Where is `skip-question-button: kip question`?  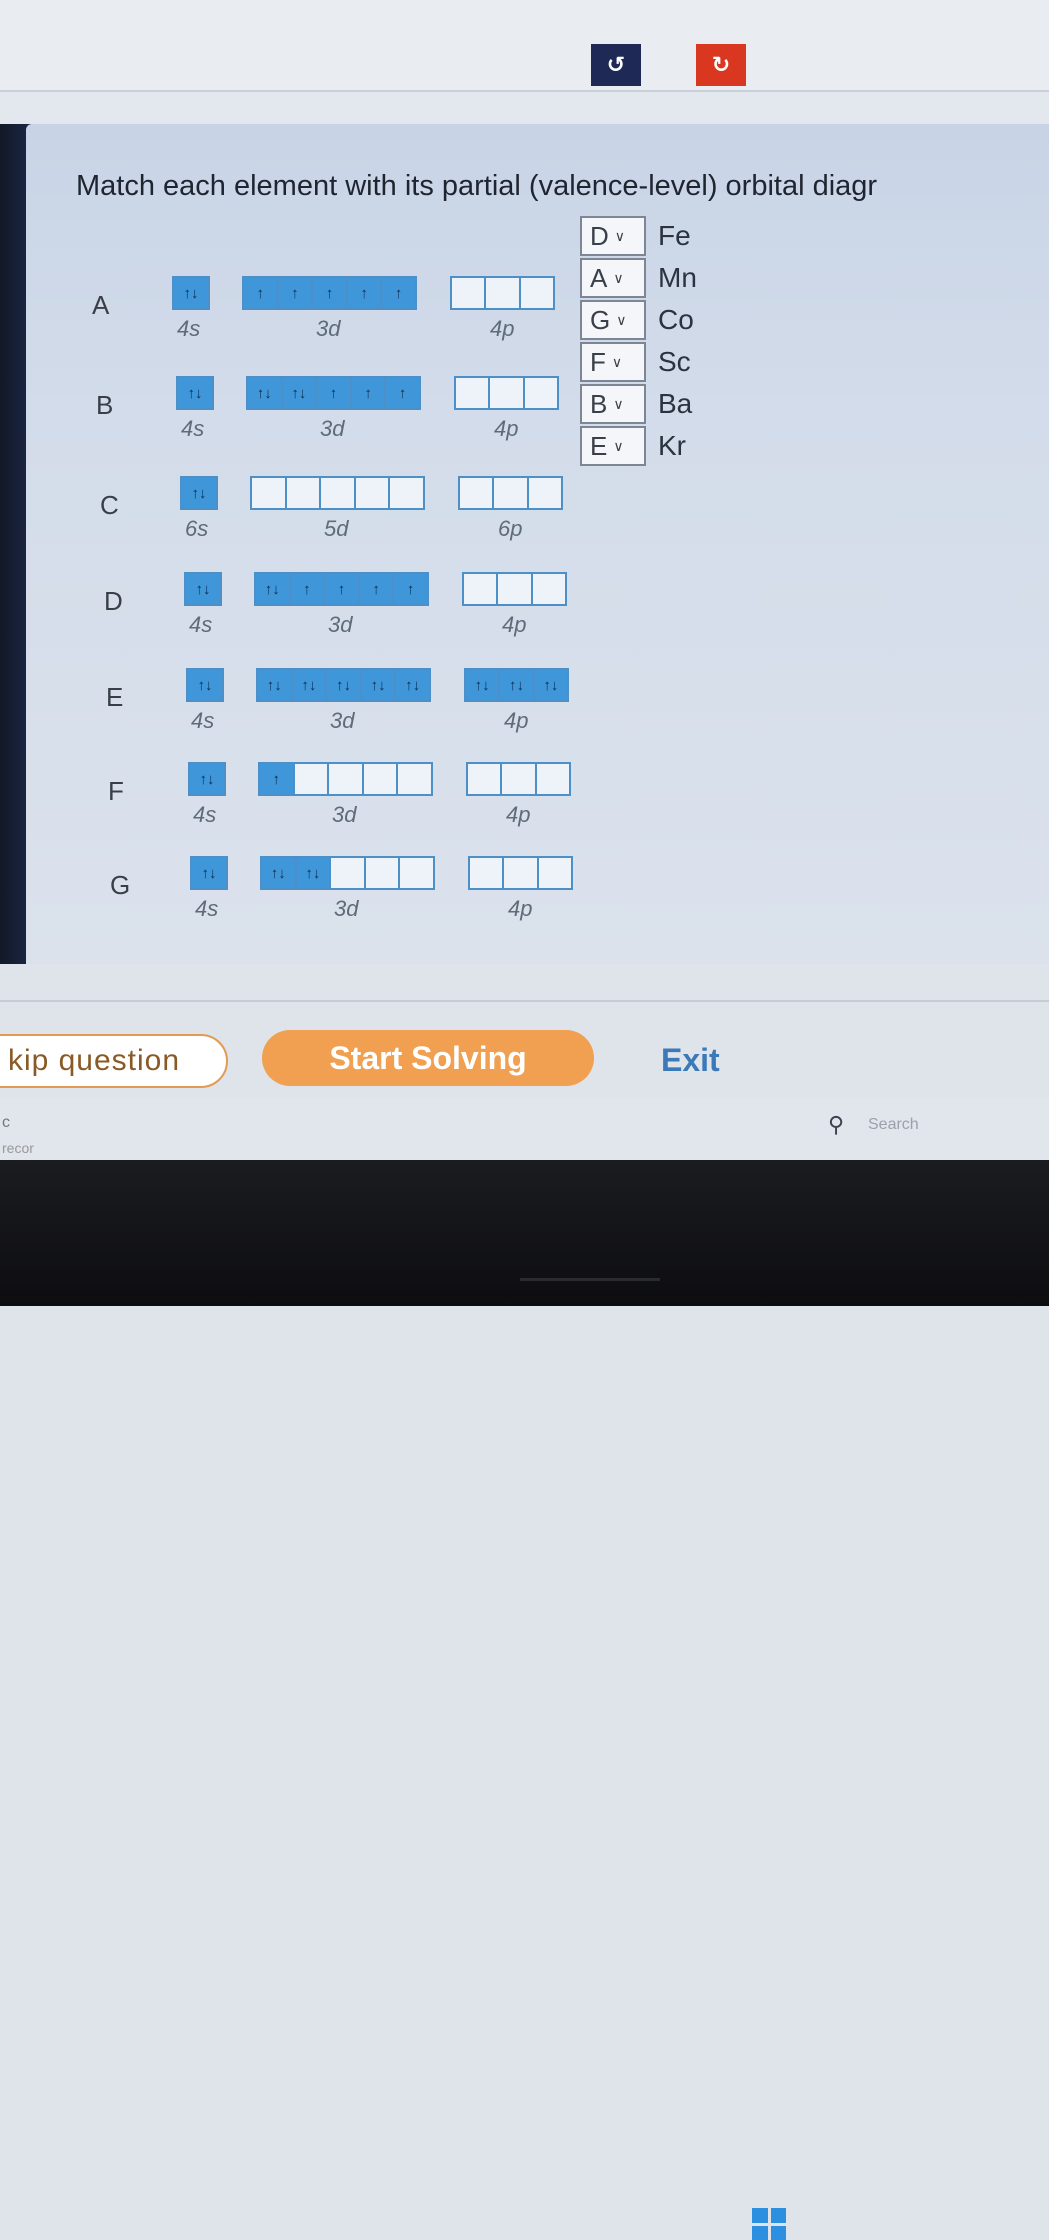
skip-question-button: kip question is located at coordinates (114, 1061).